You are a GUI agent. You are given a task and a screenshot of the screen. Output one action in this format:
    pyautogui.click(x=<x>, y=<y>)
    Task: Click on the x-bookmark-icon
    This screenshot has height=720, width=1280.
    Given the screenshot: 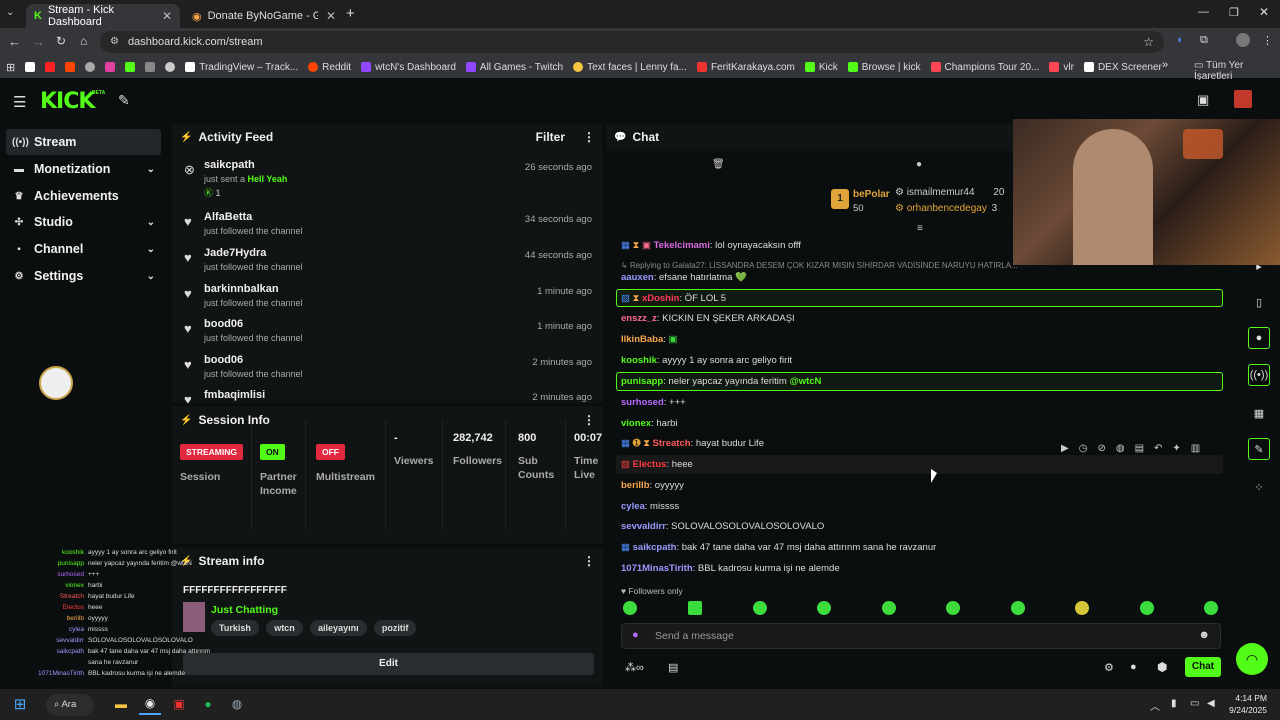 What is the action you would take?
    pyautogui.click(x=30, y=67)
    